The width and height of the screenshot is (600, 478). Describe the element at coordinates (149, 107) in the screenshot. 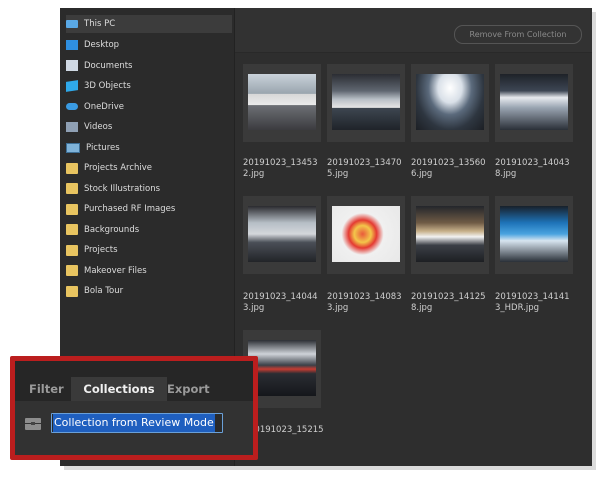

I see `tree-item-onedrive: OneDrive` at that location.